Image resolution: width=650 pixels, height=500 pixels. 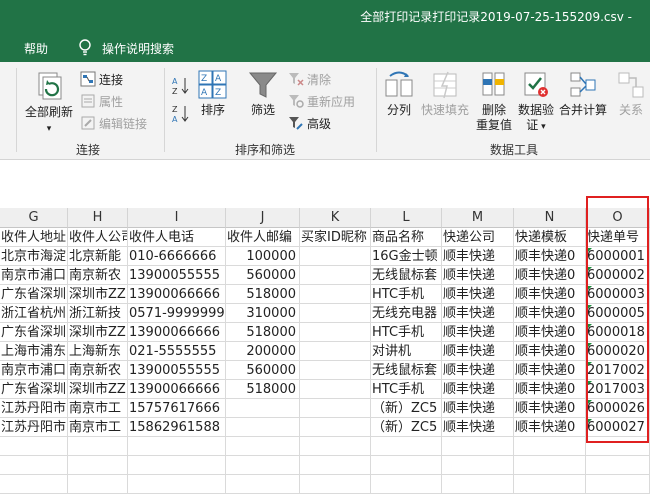 I want to click on header-cell: 买家ID昵称, so click(x=335, y=237).